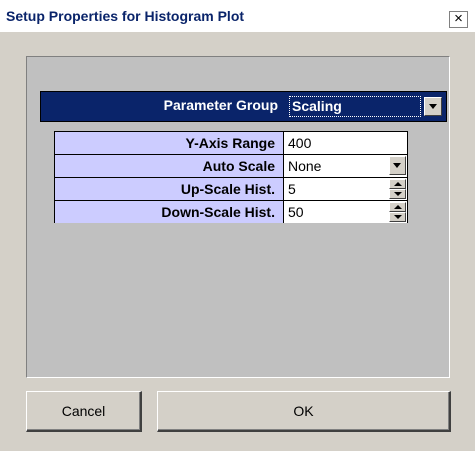 This screenshot has height=451, width=475. I want to click on property-label: Up-Scale Hist., so click(169, 189).